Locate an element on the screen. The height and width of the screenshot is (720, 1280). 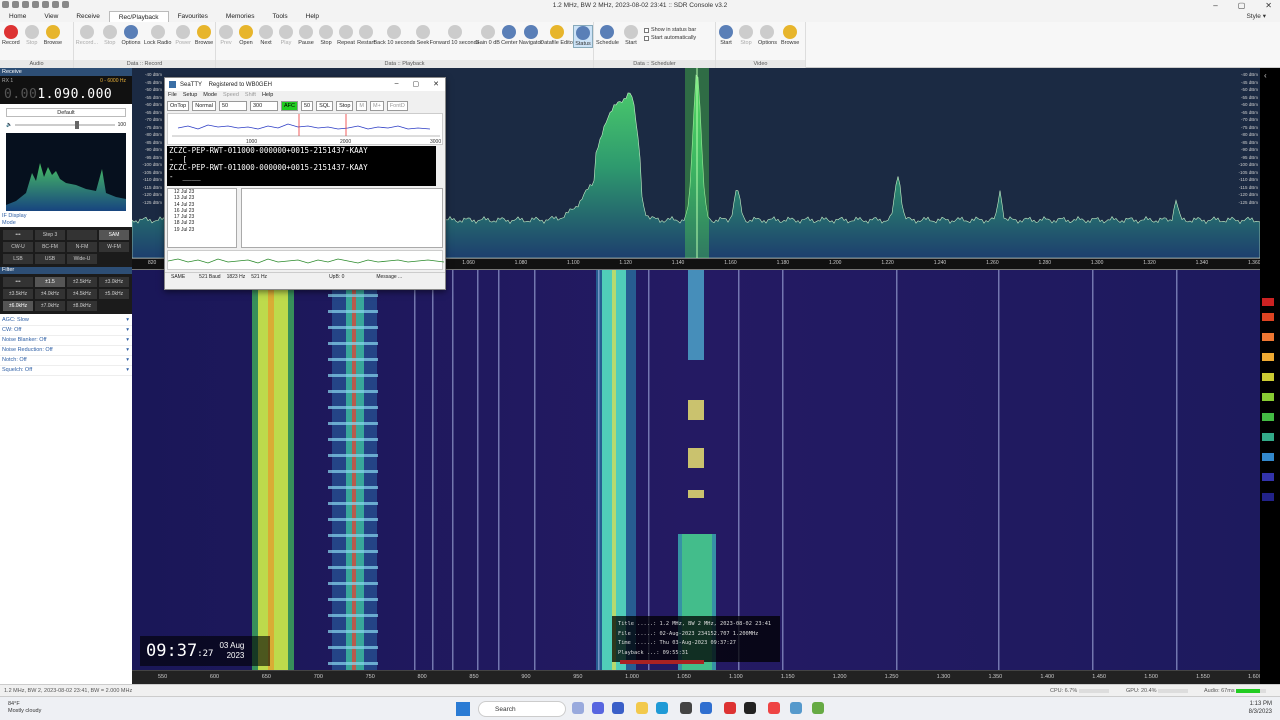
stop-button: Stop is located at coordinates (345, 106).